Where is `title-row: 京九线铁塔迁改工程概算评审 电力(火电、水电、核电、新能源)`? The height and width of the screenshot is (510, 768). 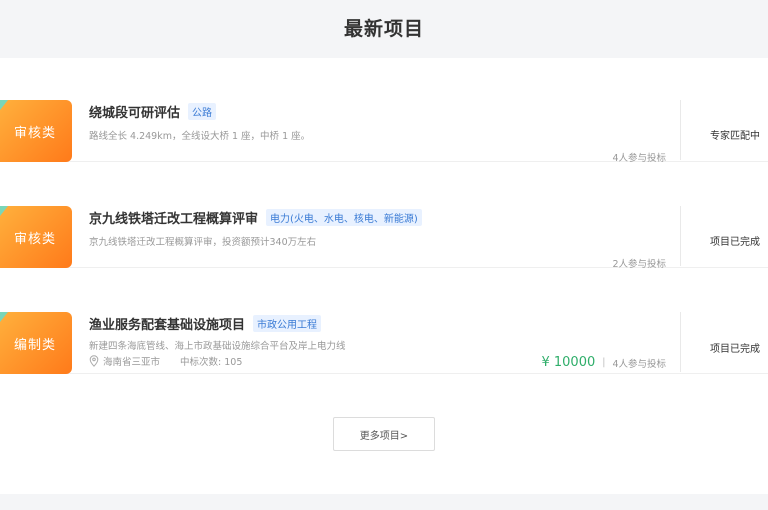 title-row: 京九线铁塔迁改工程概算评审 电力(火电、水电、核电、新能源) is located at coordinates (255, 217).